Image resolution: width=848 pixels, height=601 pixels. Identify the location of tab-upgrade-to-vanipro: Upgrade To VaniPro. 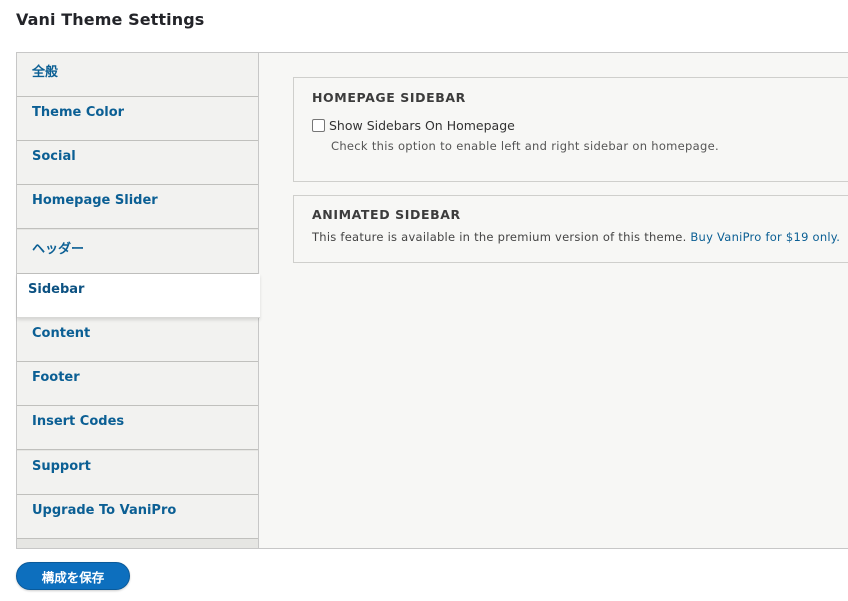
(137, 517).